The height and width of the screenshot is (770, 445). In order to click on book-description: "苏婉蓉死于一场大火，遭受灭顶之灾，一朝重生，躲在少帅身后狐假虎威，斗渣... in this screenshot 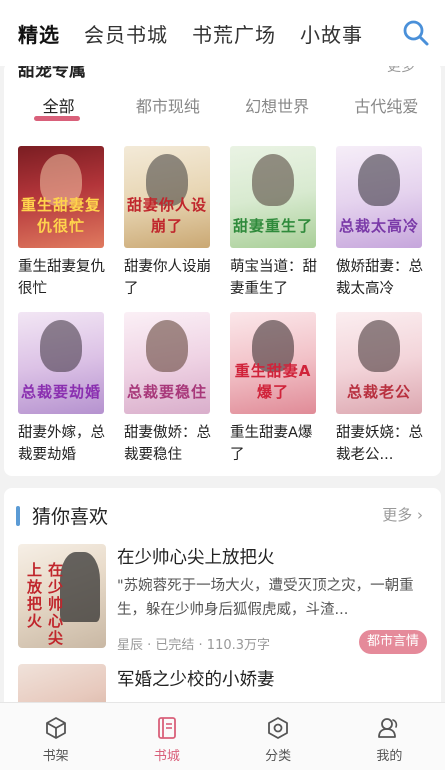, I will do `click(265, 598)`.